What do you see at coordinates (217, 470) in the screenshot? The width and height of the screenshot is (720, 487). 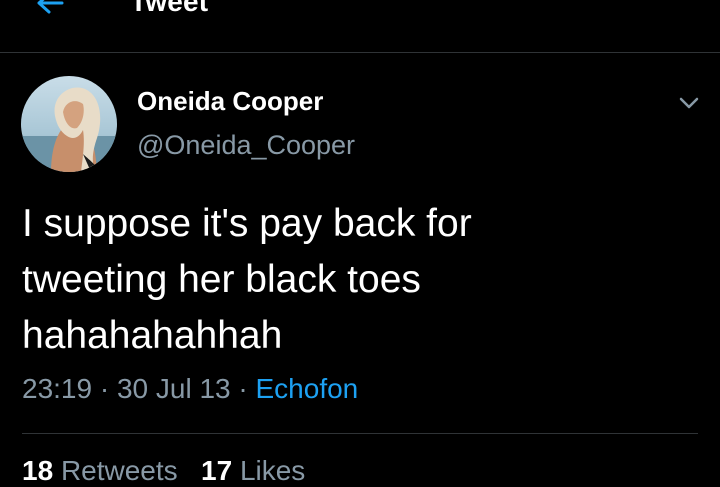 I see `likes-count: 17` at bounding box center [217, 470].